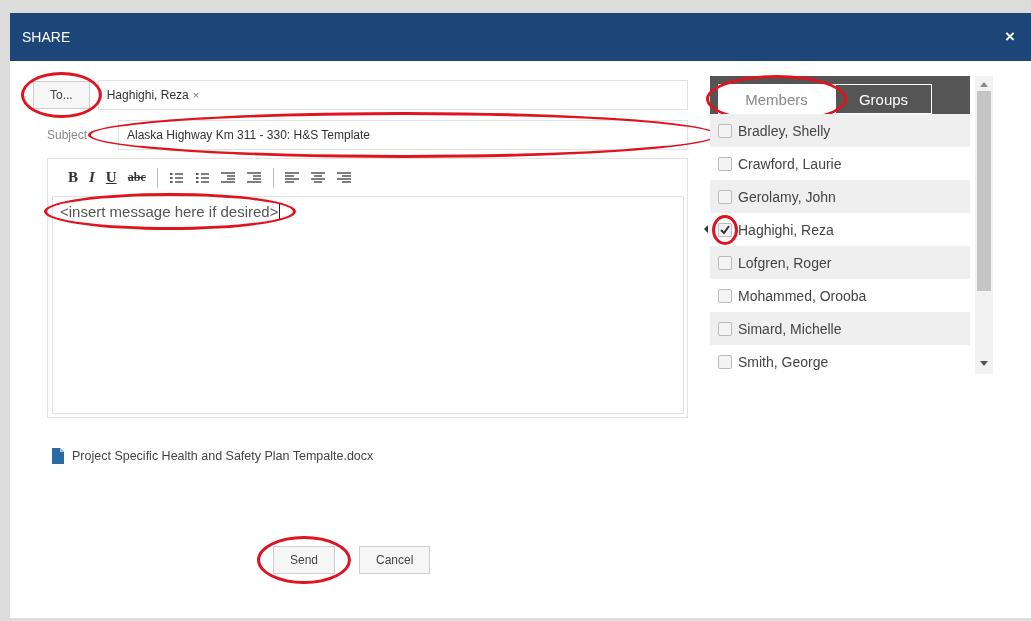  I want to click on strike-button: abc, so click(136, 177).